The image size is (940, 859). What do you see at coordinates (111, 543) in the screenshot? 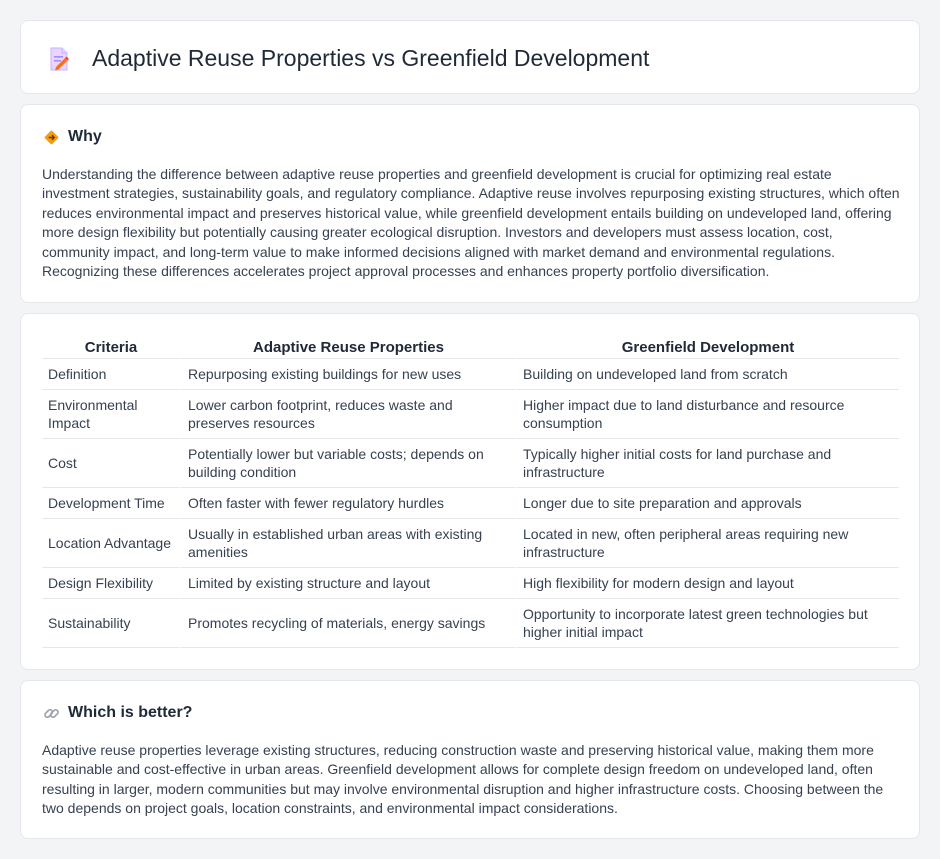
I see `row-criteria: Location Advantage` at bounding box center [111, 543].